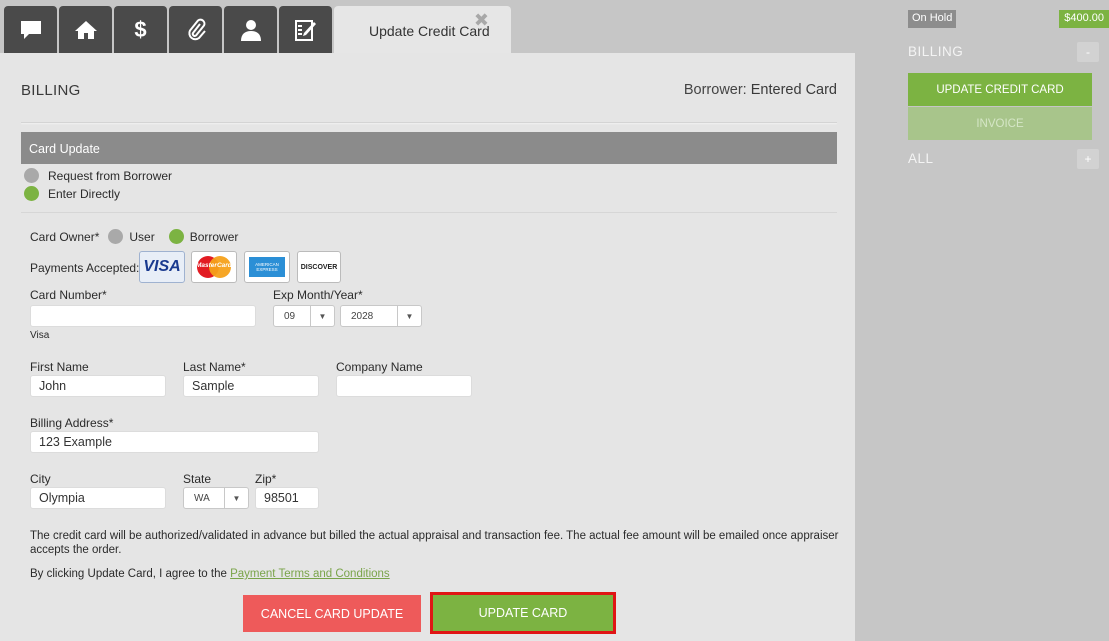 The width and height of the screenshot is (1109, 641). I want to click on first-name-input: John, so click(98, 386).